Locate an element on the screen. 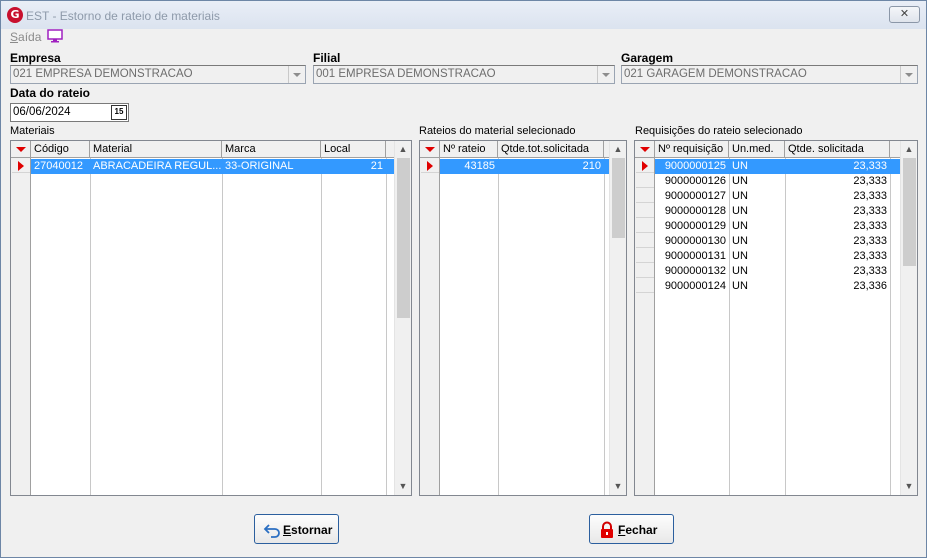 The width and height of the screenshot is (927, 558). table-row: 9000000129 UN 23,333 is located at coordinates (777, 226).